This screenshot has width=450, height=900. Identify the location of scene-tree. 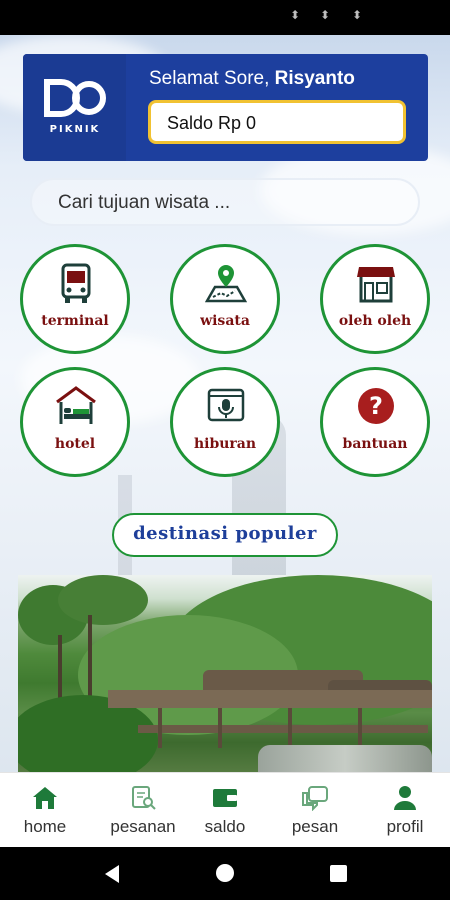
(103, 600).